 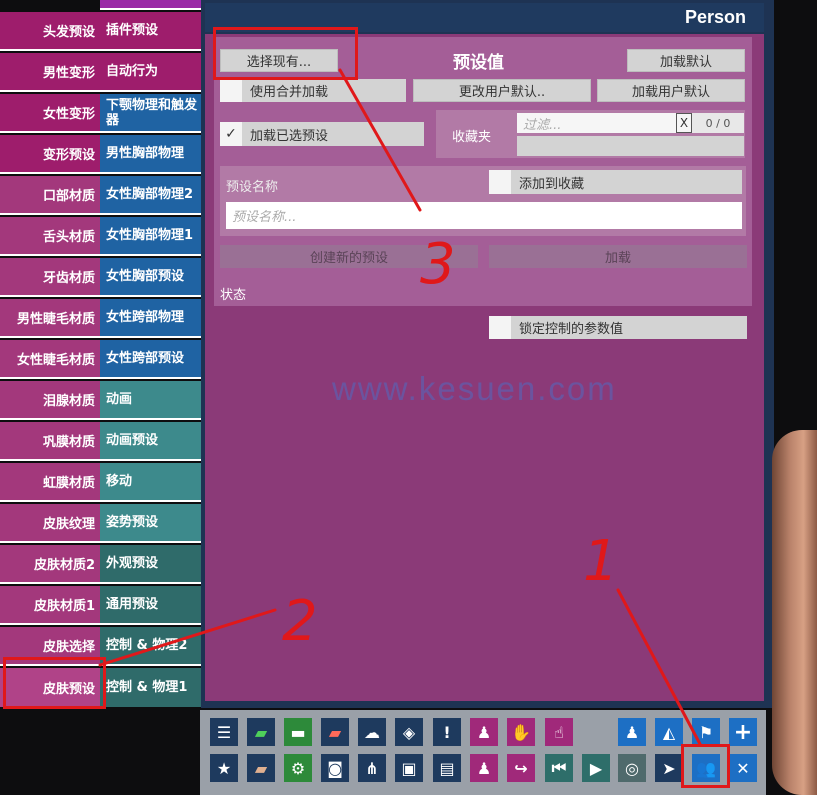 What do you see at coordinates (150, 154) in the screenshot?
I see `tab-male-breast-physics: 男性胸部物理` at bounding box center [150, 154].